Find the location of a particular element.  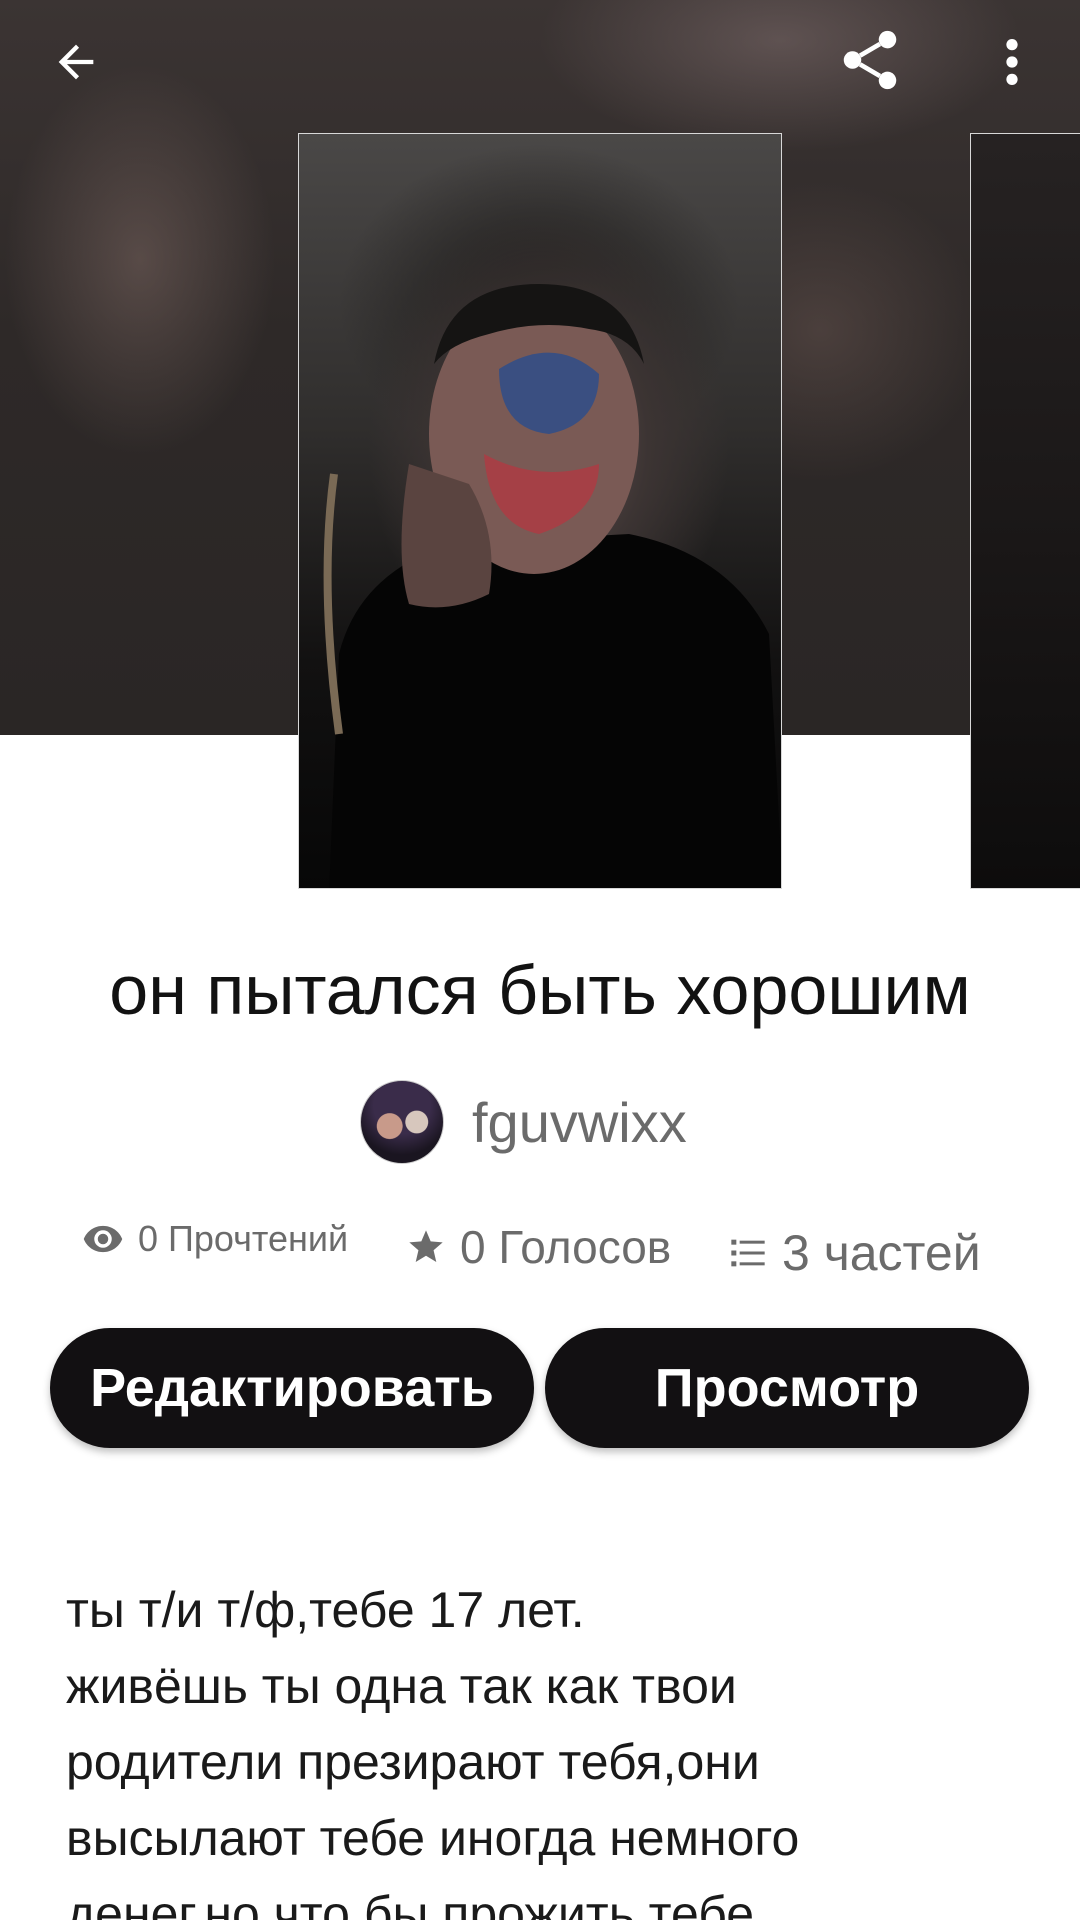

reads-stat: 0 Прочтений is located at coordinates (215, 1239).